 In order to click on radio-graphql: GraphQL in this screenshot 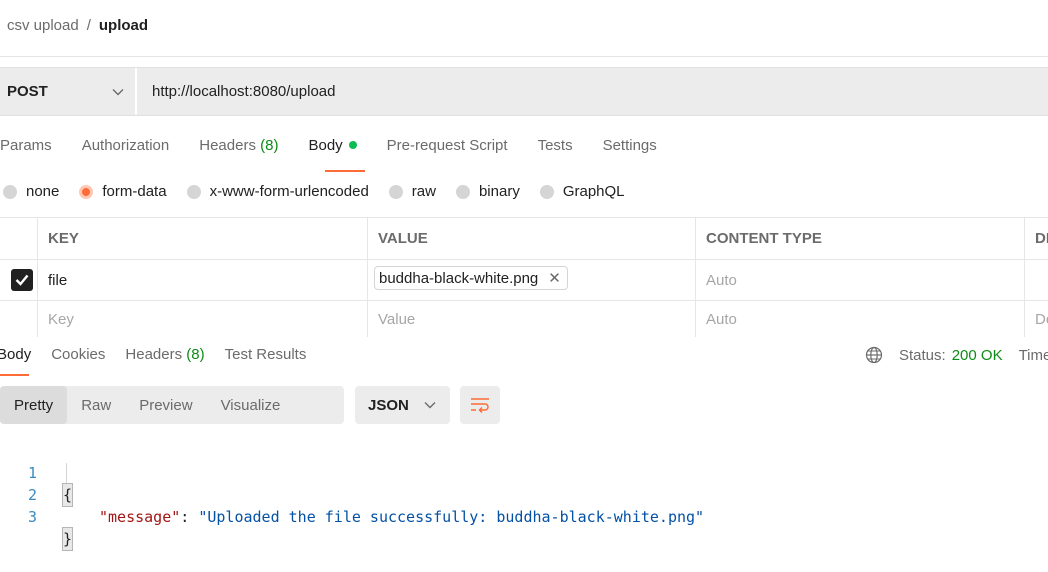, I will do `click(582, 191)`.